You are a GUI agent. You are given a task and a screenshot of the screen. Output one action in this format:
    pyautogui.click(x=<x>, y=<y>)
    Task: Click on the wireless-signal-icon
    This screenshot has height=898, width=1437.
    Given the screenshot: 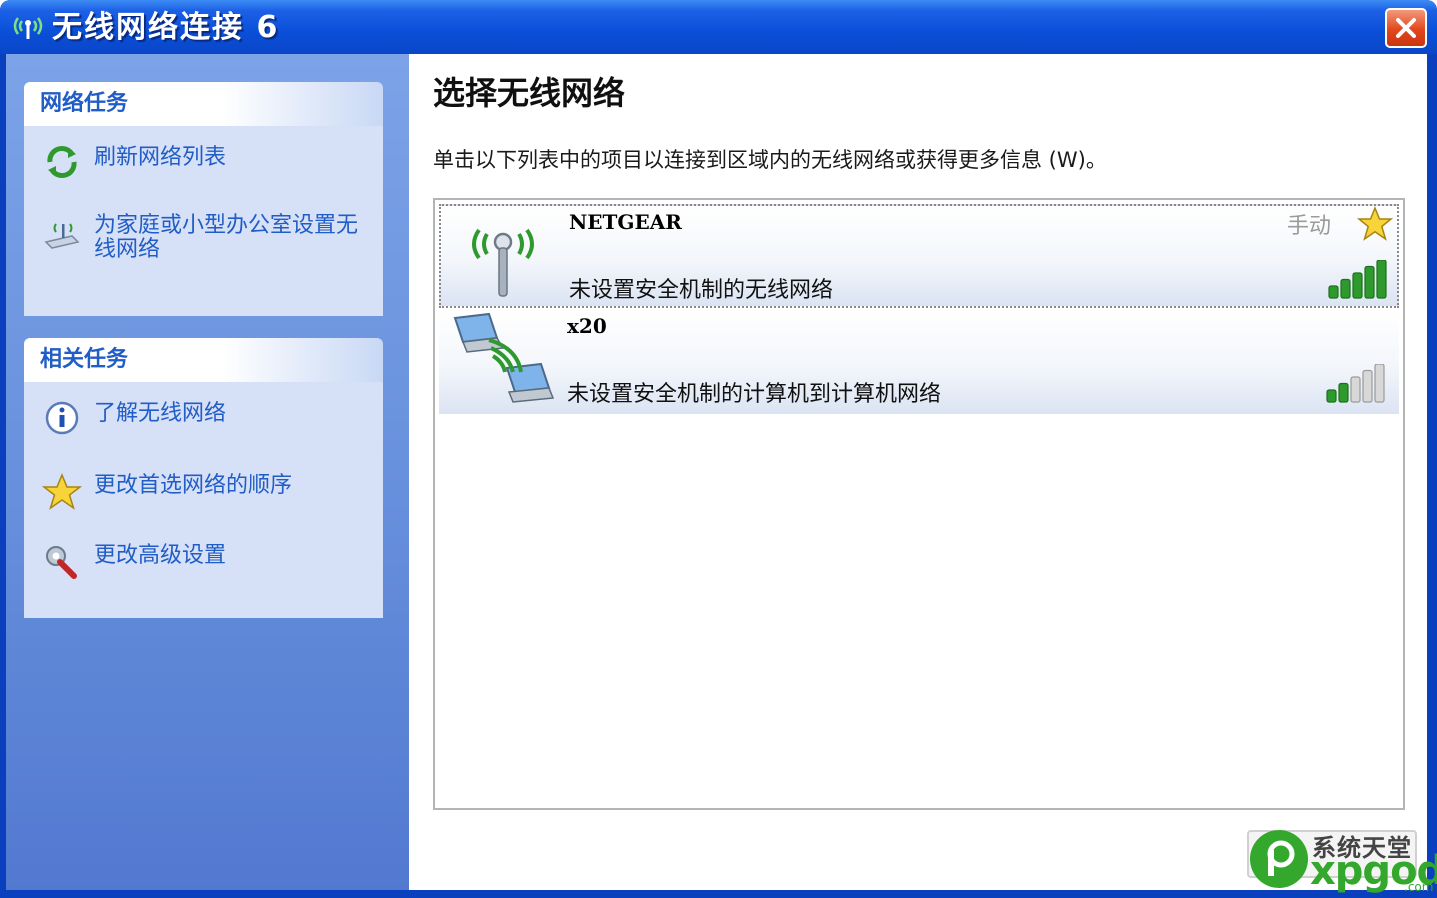 What is the action you would take?
    pyautogui.click(x=28, y=28)
    